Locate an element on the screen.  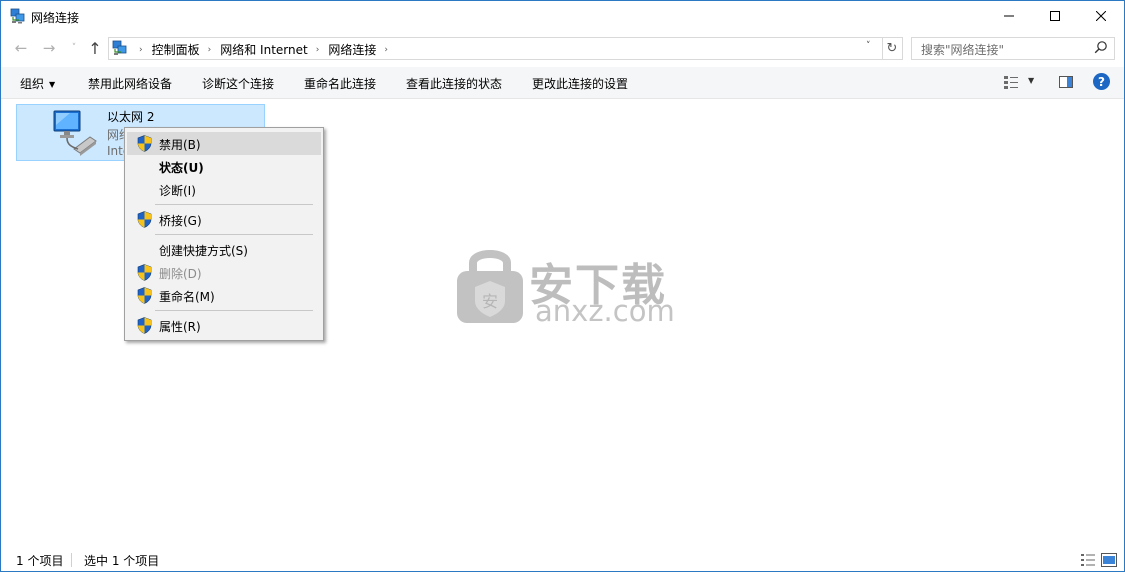
up-arrow-icon: ↑ is located at coordinates (95, 48).